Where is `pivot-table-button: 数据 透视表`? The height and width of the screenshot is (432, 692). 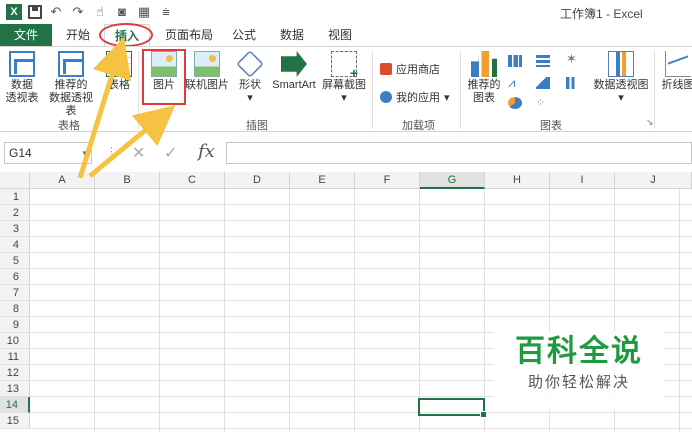 pivot-table-button: 数据 透视表 is located at coordinates (22, 78).